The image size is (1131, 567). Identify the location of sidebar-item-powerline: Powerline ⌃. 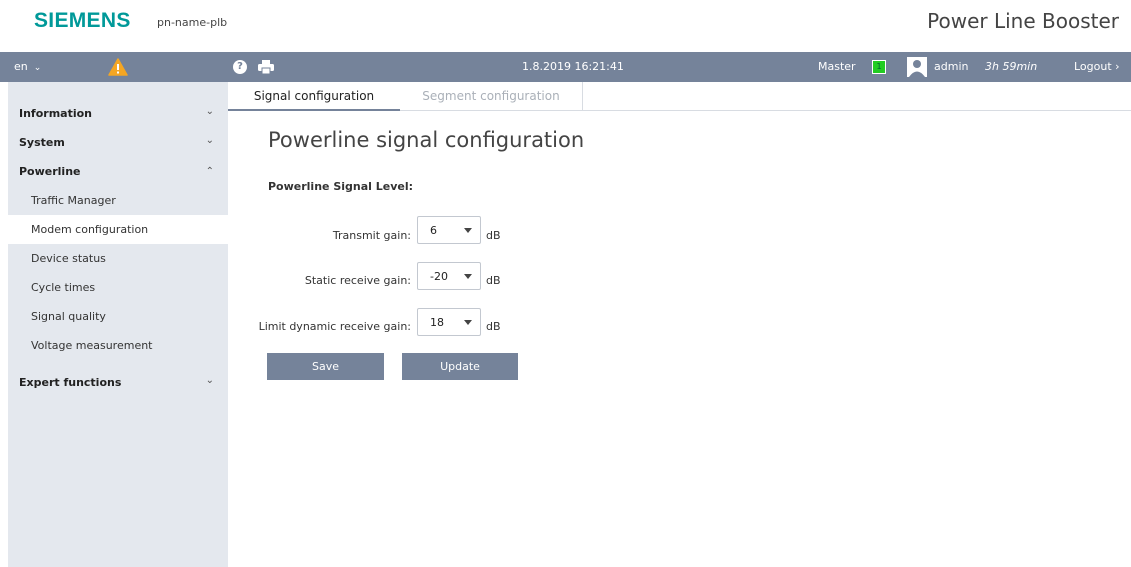
(118, 171).